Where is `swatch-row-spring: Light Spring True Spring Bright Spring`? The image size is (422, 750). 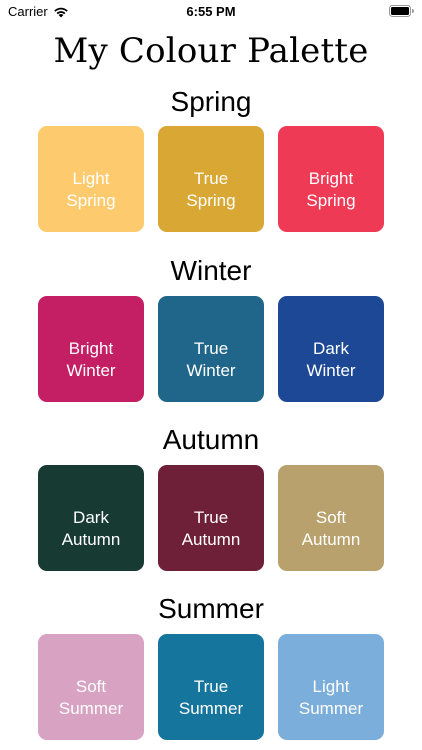
swatch-row-spring: Light Spring True Spring Bright Spring is located at coordinates (211, 179).